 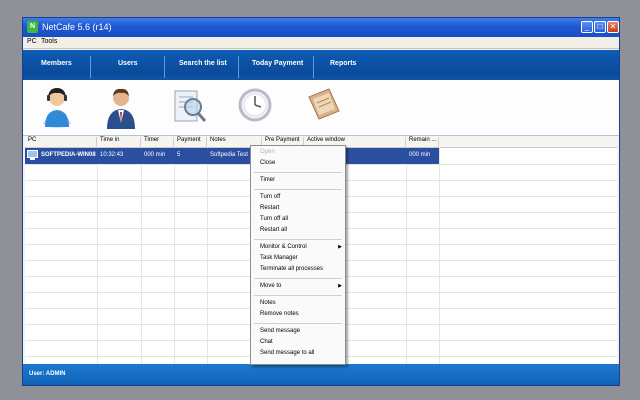 I want to click on nav-members: Members, so click(x=56, y=63).